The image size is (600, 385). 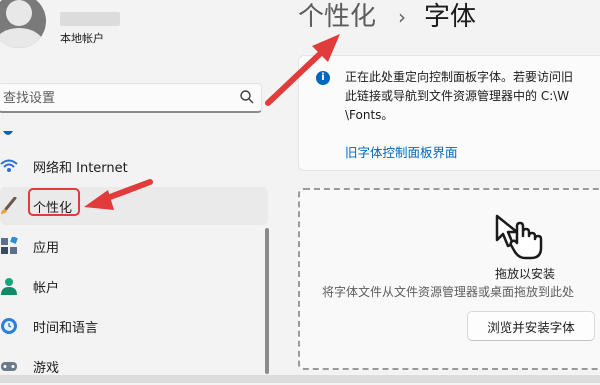 What do you see at coordinates (8, 133) in the screenshot?
I see `system-icon` at bounding box center [8, 133].